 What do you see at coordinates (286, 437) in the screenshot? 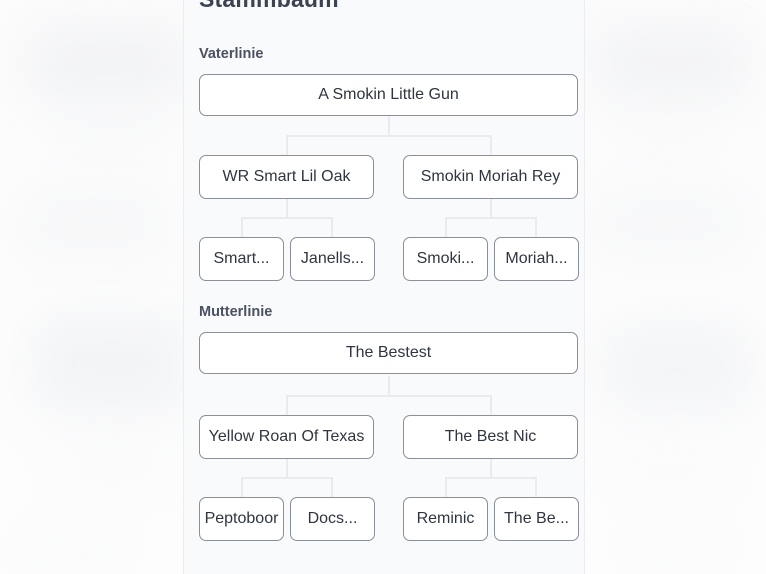
I see `pedigree-node-dam-gen2-1: Yellow Roan Of Texas` at bounding box center [286, 437].